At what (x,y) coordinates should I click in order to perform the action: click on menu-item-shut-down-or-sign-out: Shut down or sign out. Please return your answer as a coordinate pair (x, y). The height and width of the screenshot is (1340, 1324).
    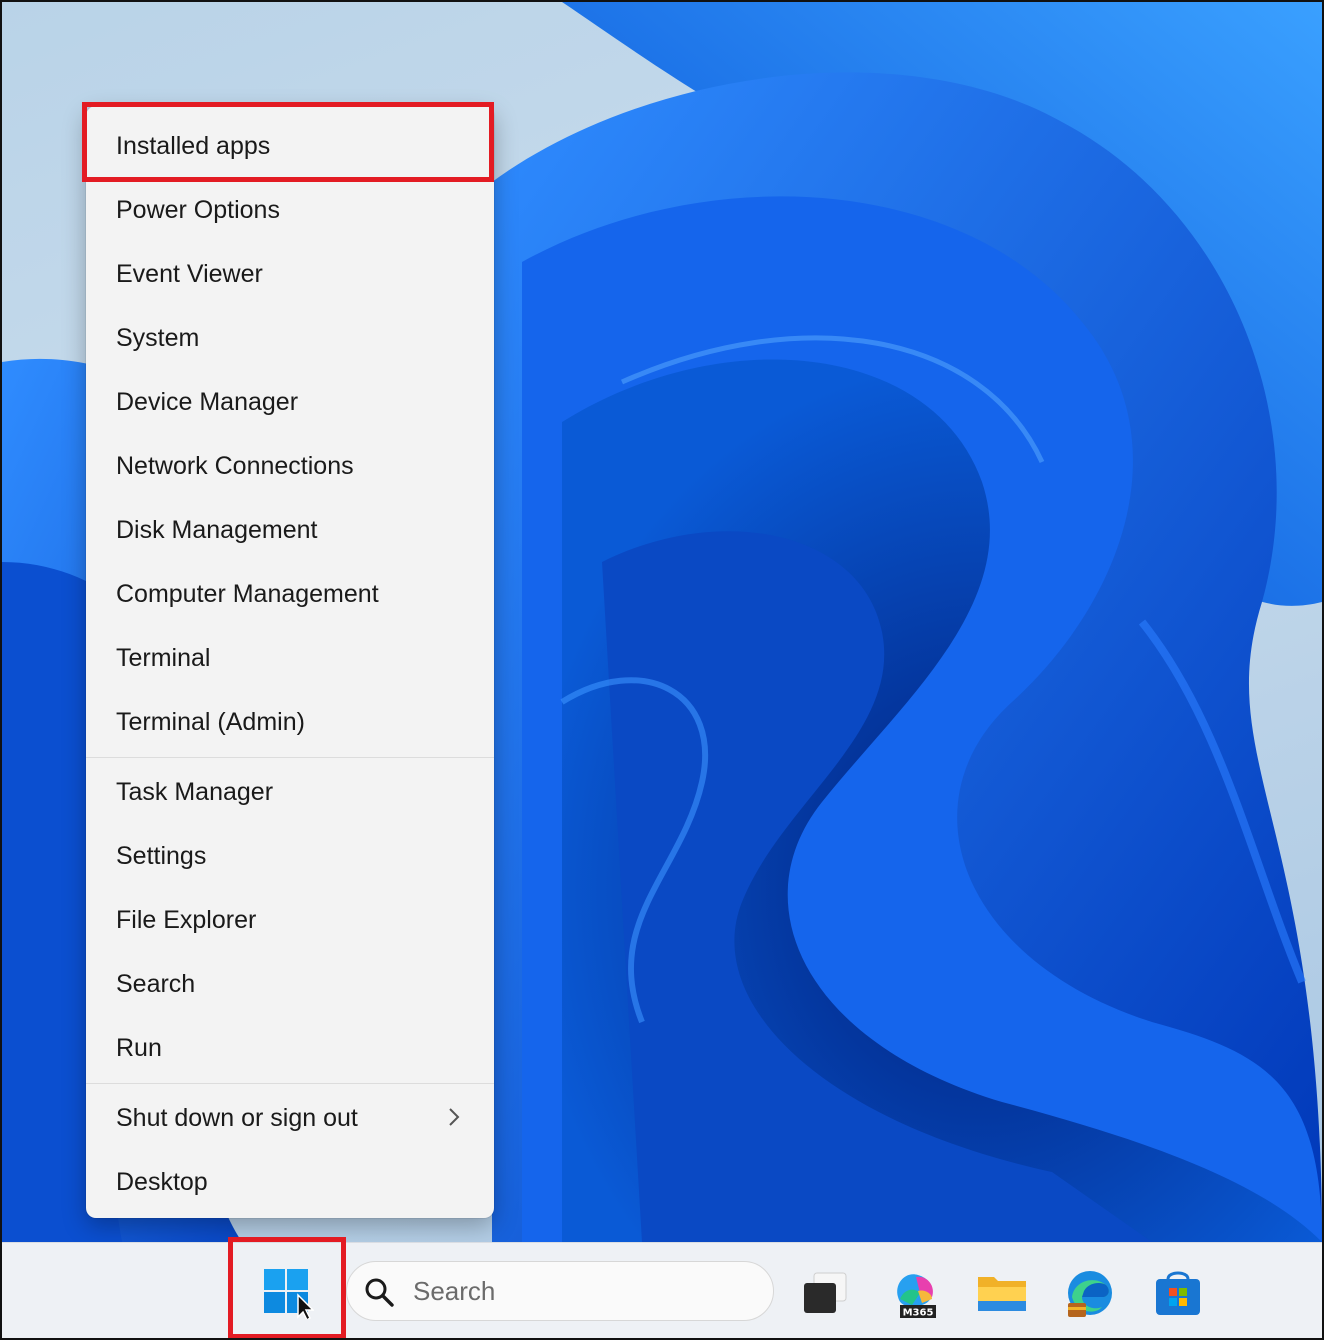
    Looking at the image, I should click on (290, 1118).